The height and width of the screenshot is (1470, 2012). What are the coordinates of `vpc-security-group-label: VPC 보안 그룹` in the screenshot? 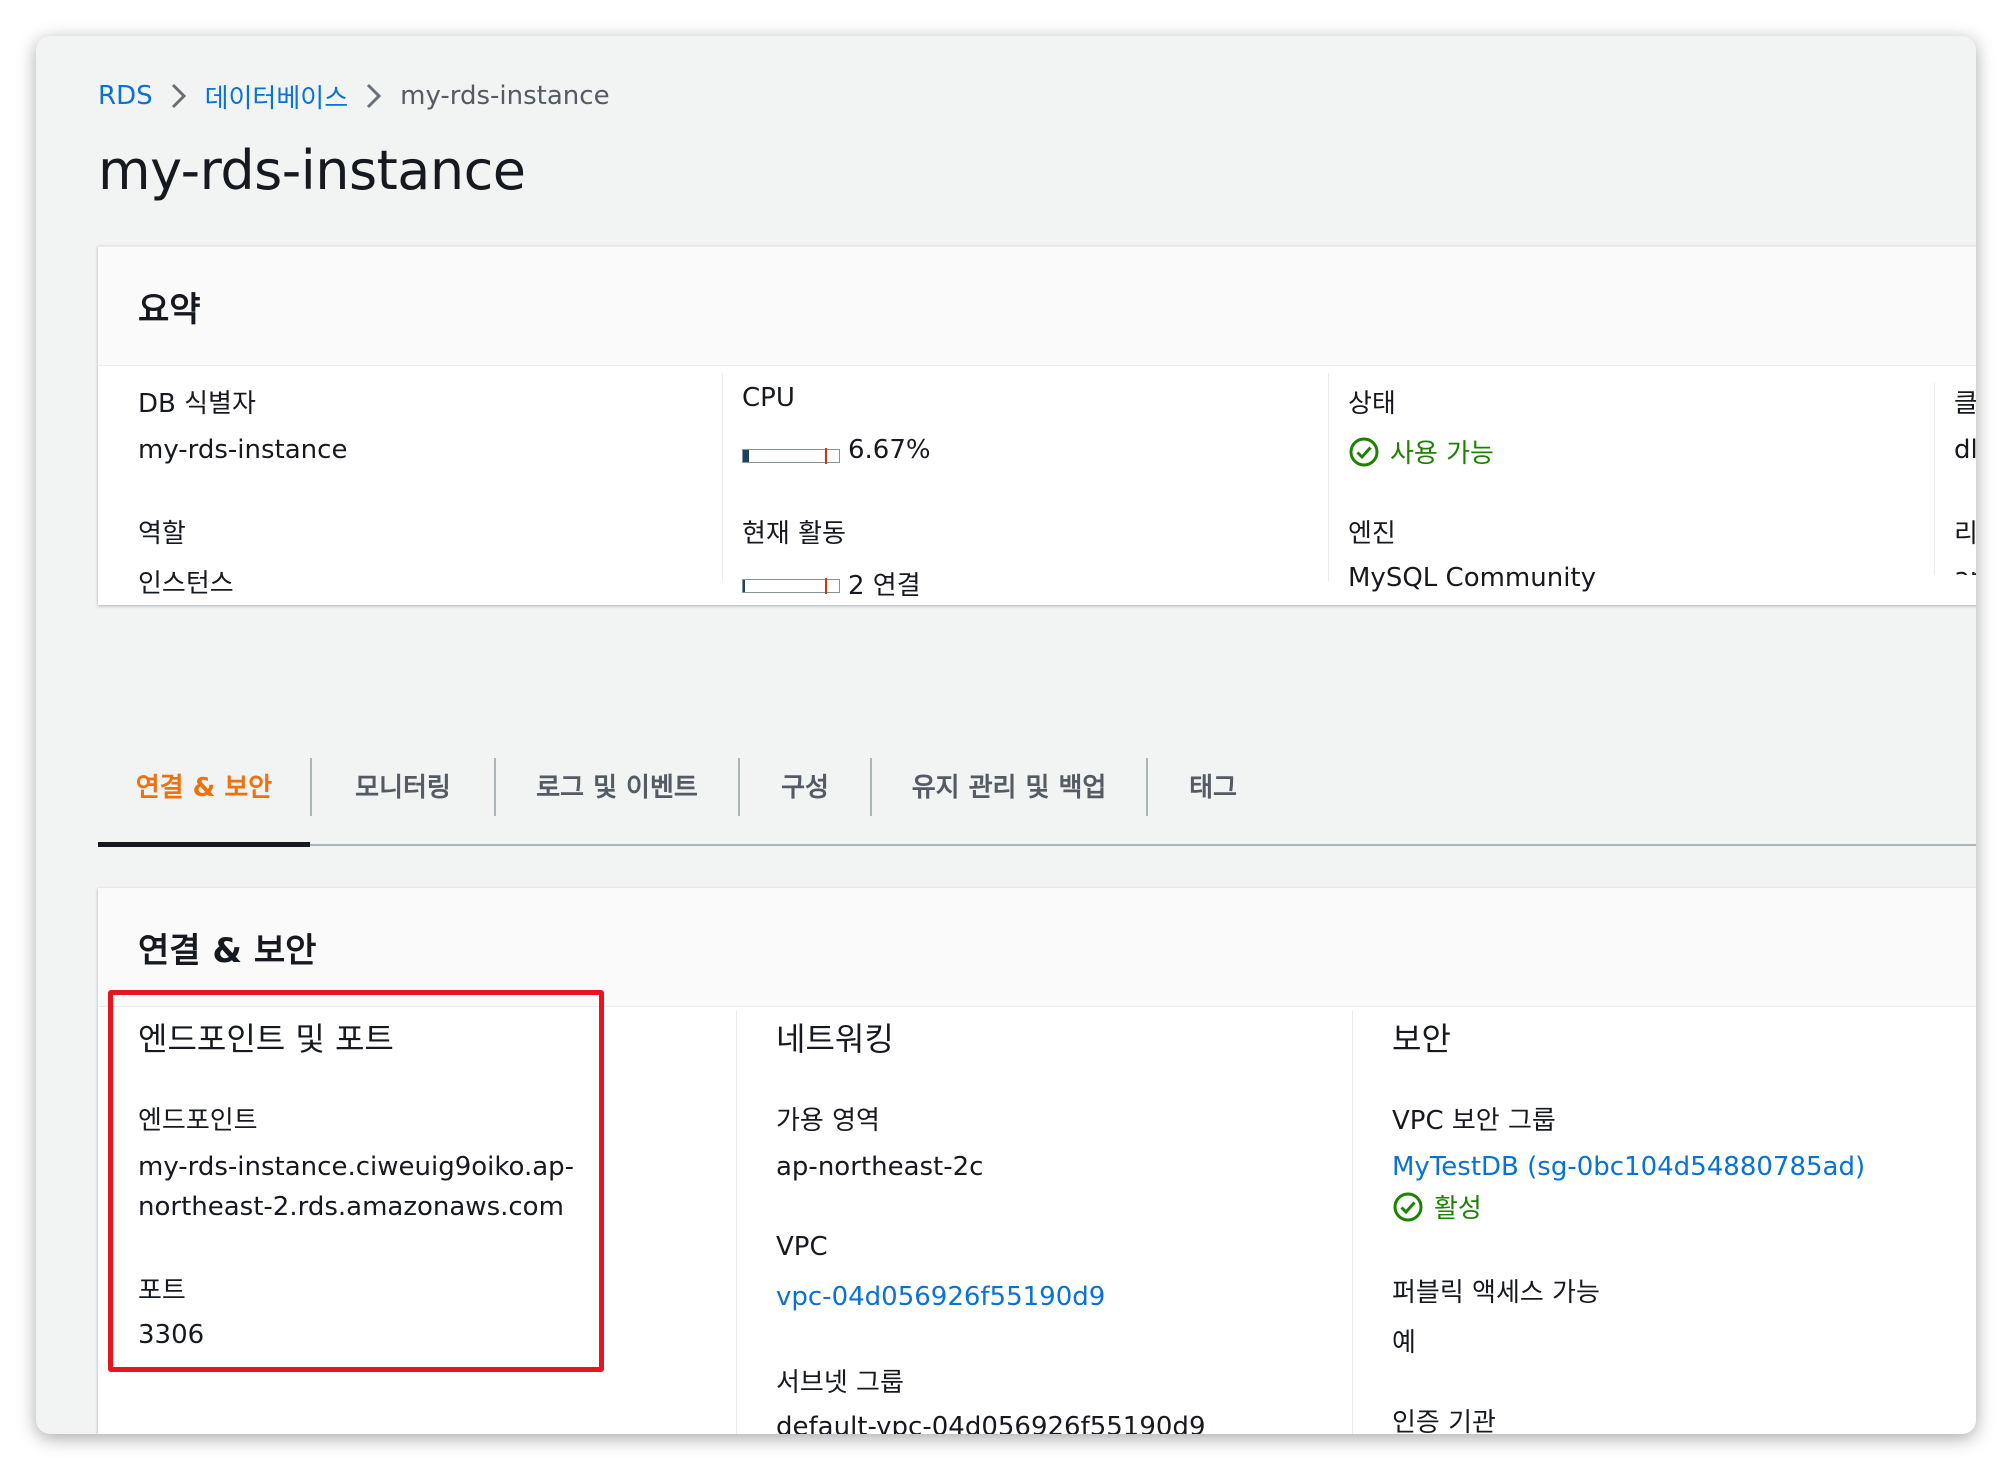 It's located at (1474, 1121).